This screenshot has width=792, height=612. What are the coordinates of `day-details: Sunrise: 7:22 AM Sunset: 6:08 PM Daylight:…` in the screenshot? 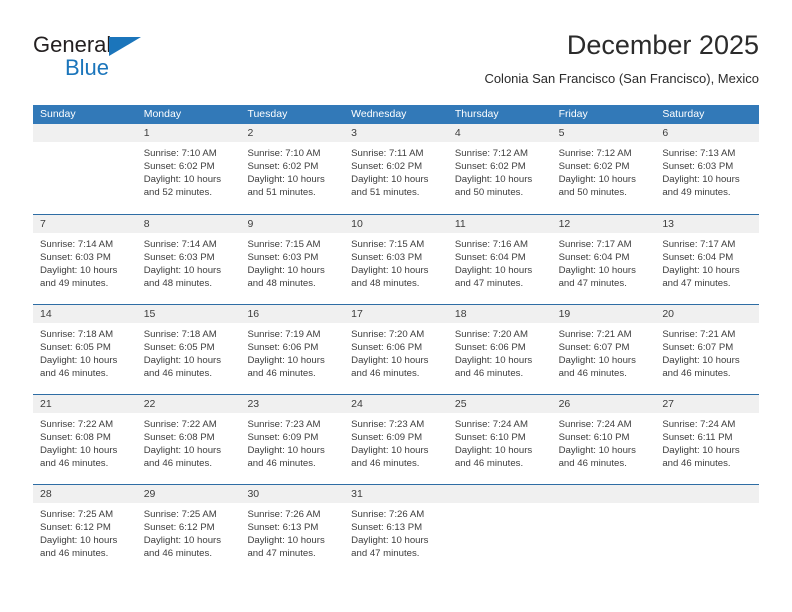 It's located at (189, 441).